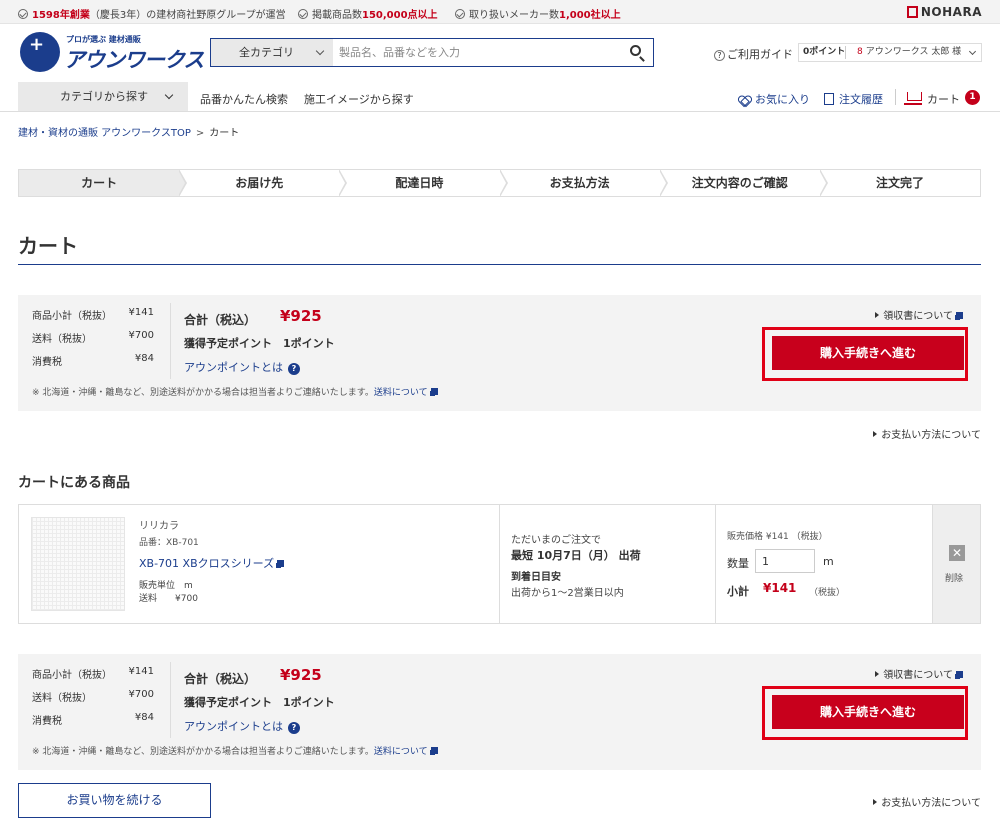  Describe the element at coordinates (972, 97) in the screenshot. I see `cart-count-badge: 1` at that location.